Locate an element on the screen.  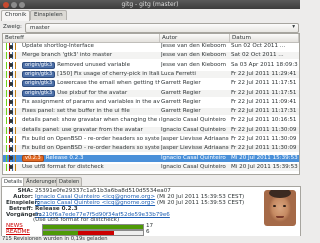
maximize-window-icon is located at coordinates (22, 4).